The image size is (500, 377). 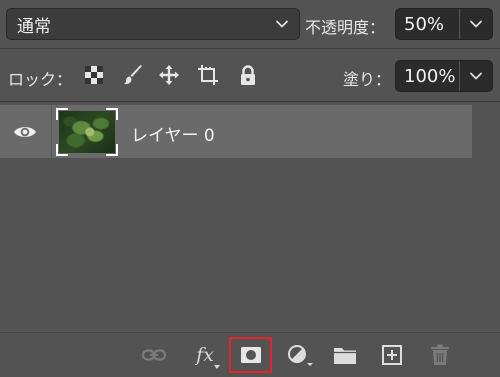 What do you see at coordinates (133, 75) in the screenshot?
I see `lock-image-pixels-brush-icon` at bounding box center [133, 75].